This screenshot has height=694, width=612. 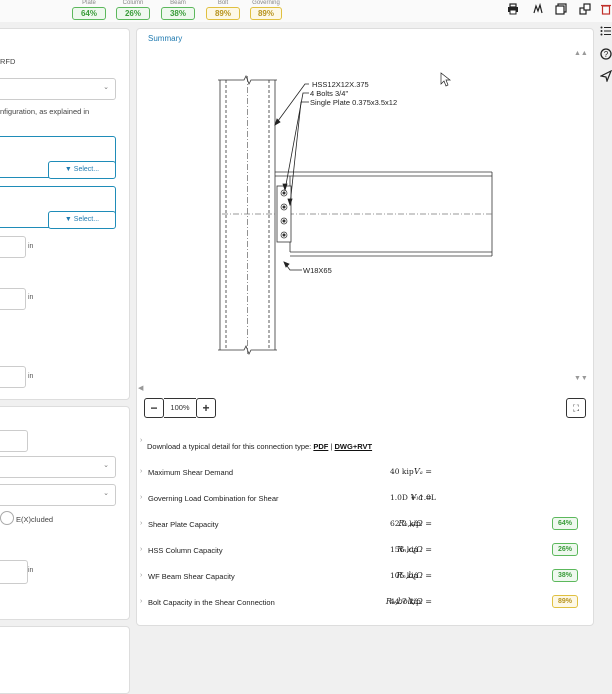 What do you see at coordinates (581, 53) in the screenshot?
I see `scroll-up-icon: ▲▲` at bounding box center [581, 53].